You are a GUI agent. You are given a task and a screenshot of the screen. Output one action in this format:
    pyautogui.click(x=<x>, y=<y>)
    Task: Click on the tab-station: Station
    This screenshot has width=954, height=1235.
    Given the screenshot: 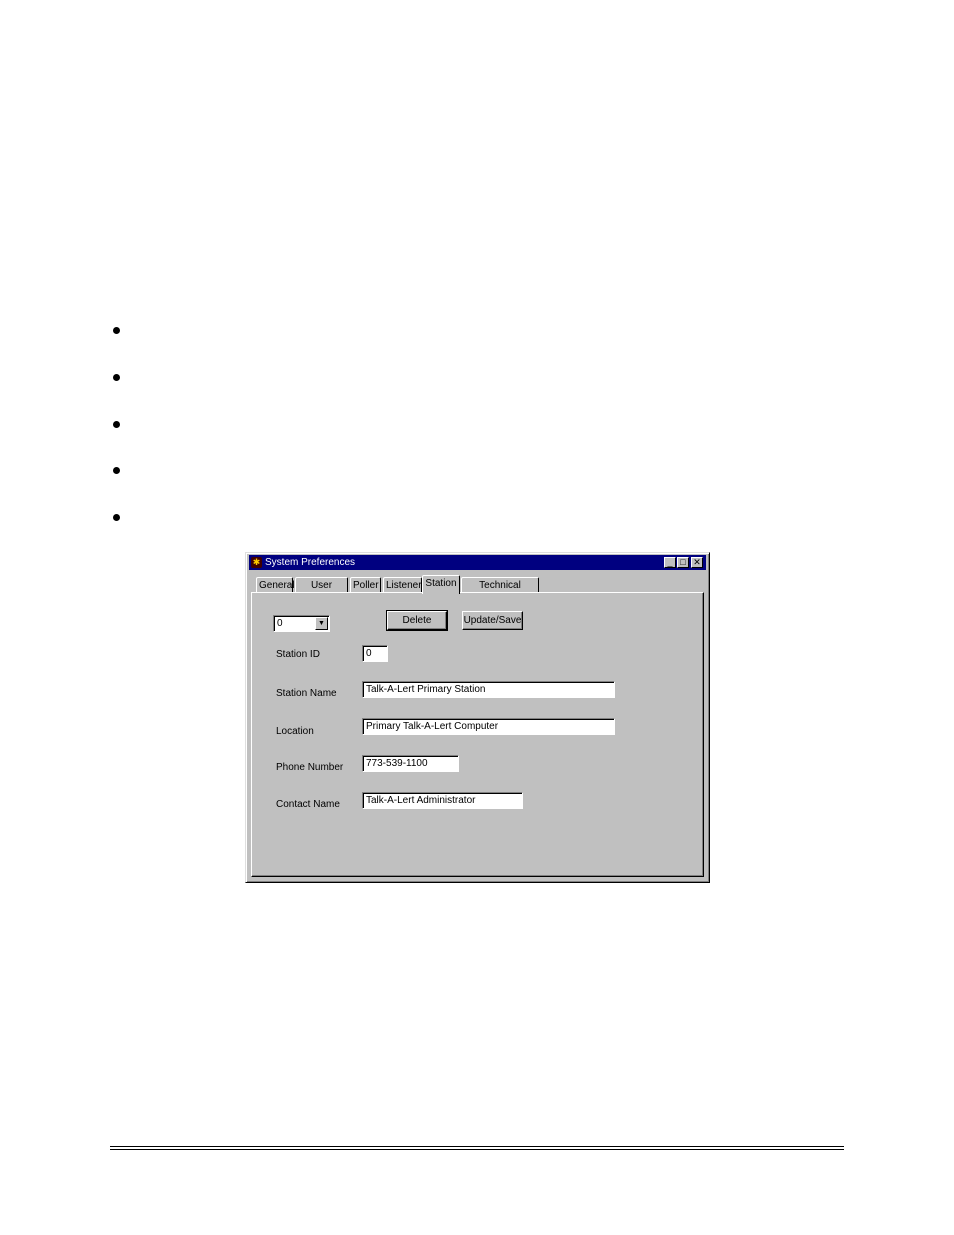 What is the action you would take?
    pyautogui.click(x=441, y=584)
    